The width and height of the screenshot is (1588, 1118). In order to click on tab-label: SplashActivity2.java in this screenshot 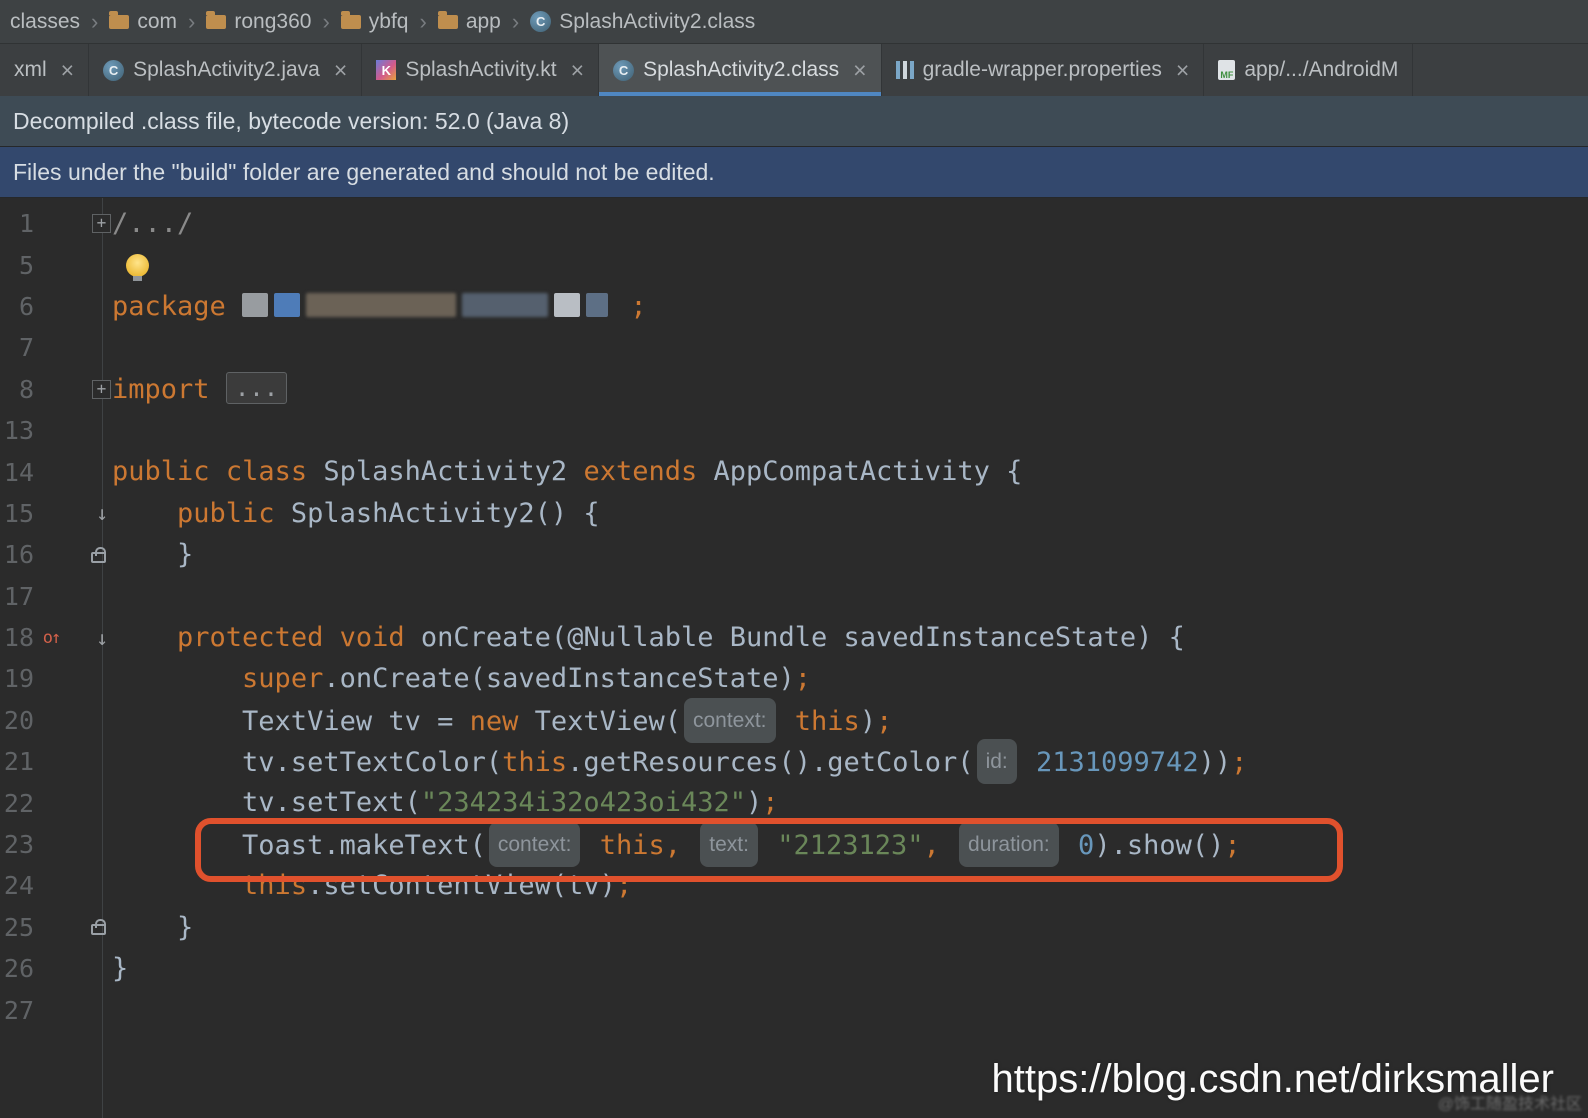, I will do `click(226, 69)`.